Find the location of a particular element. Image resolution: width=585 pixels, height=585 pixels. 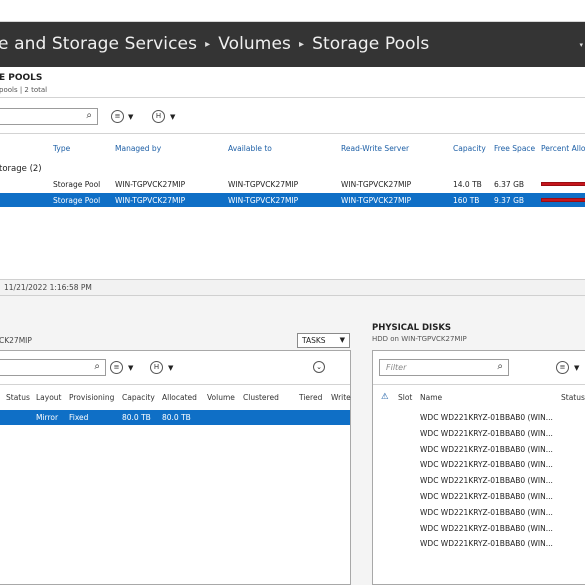

last-refreshed-bar: 11/21/2022 1:16:58 PM is located at coordinates (292, 287).